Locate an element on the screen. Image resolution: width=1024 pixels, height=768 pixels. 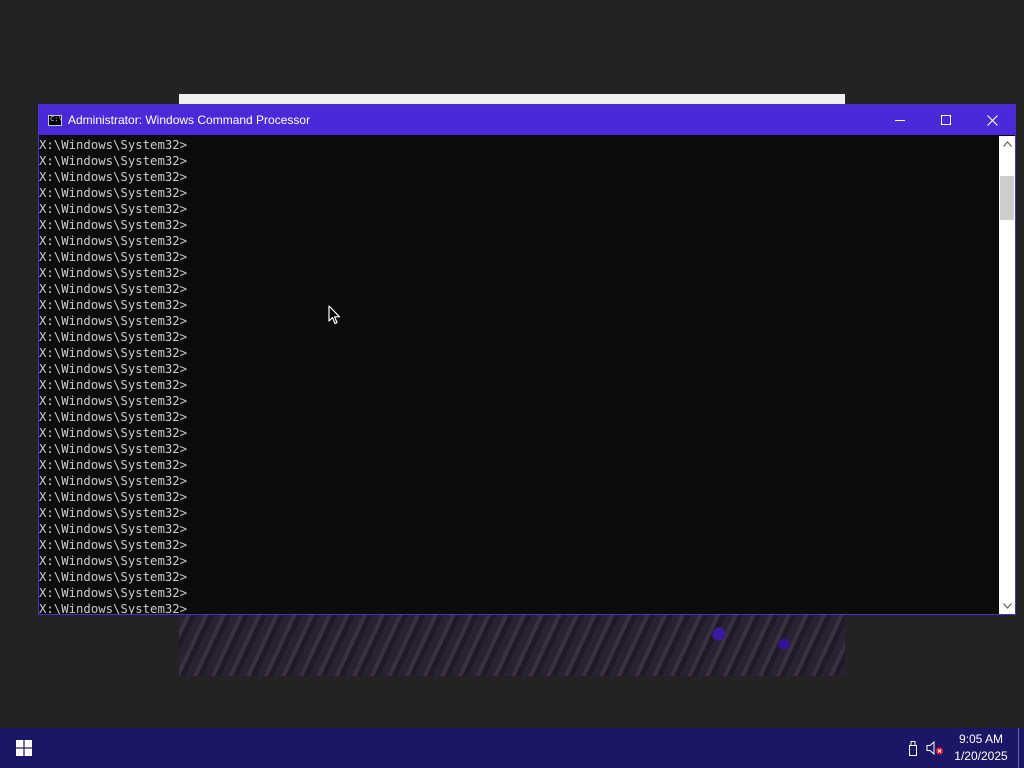
maximize-icon is located at coordinates (946, 120).